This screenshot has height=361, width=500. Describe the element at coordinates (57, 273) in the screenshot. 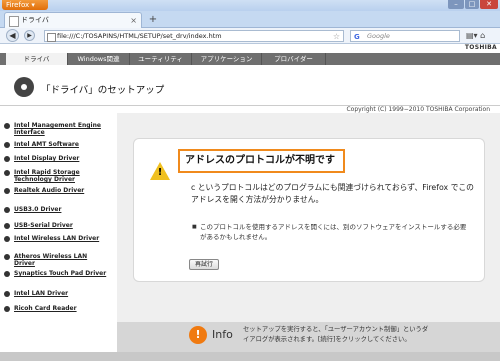

I see `sidebar-item-touchpad: Synaptics Touch Pad Driver` at that location.